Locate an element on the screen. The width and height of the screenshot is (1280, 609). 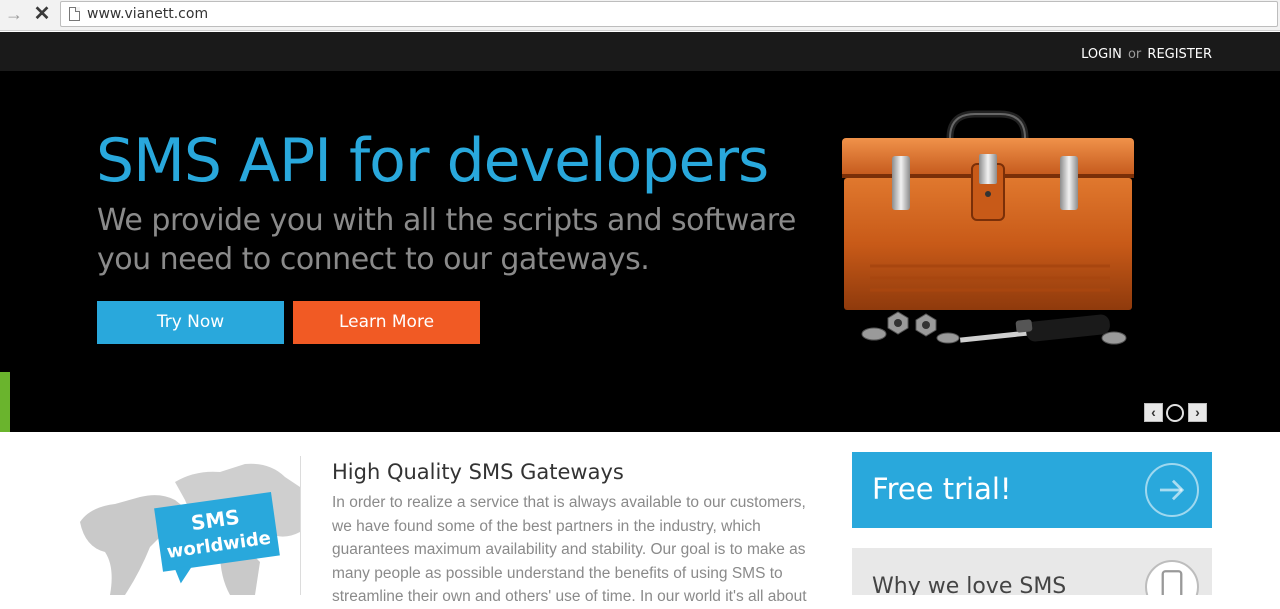
address-bar: www.vianett.com is located at coordinates (669, 14).